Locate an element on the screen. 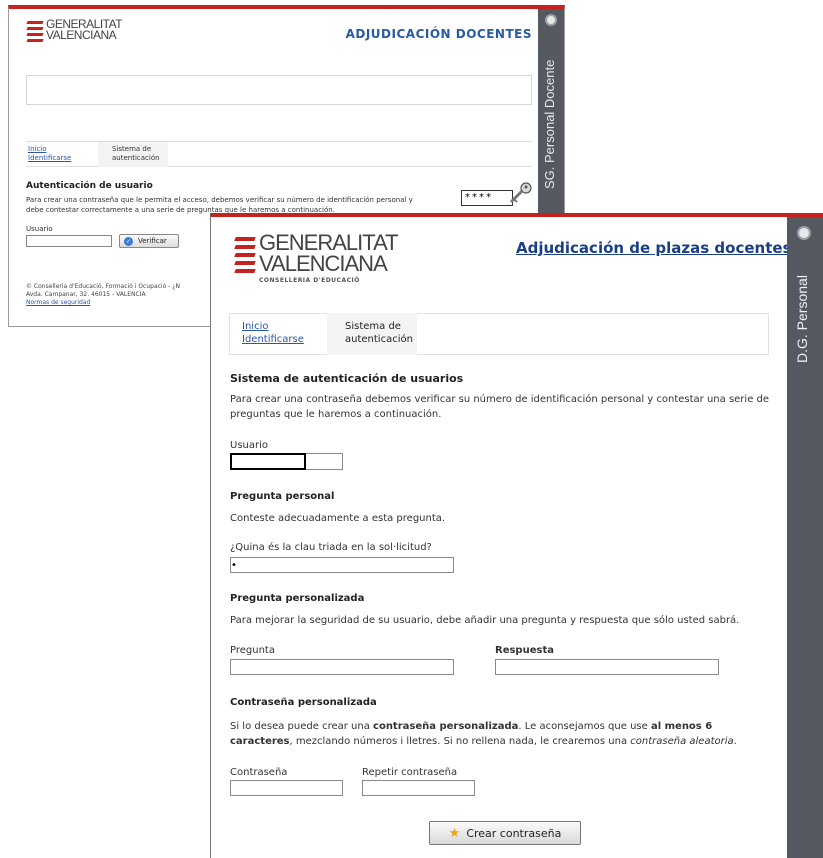 The height and width of the screenshot is (858, 823). app-title: ADJUDICACIÓN DOCENTES is located at coordinates (438, 34).